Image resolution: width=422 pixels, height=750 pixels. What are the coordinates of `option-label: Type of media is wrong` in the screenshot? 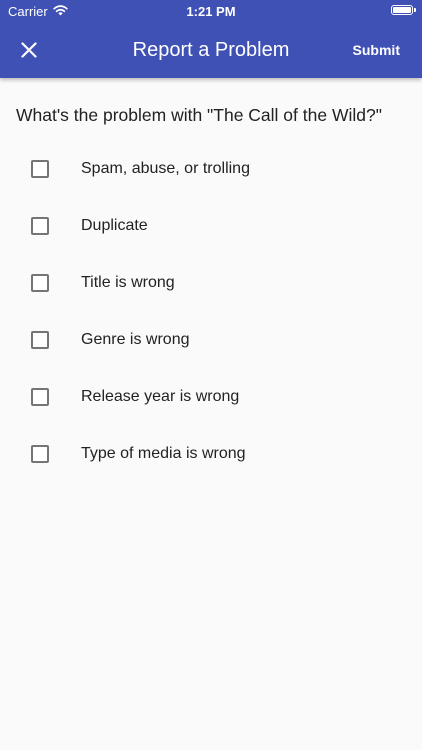 It's located at (163, 453).